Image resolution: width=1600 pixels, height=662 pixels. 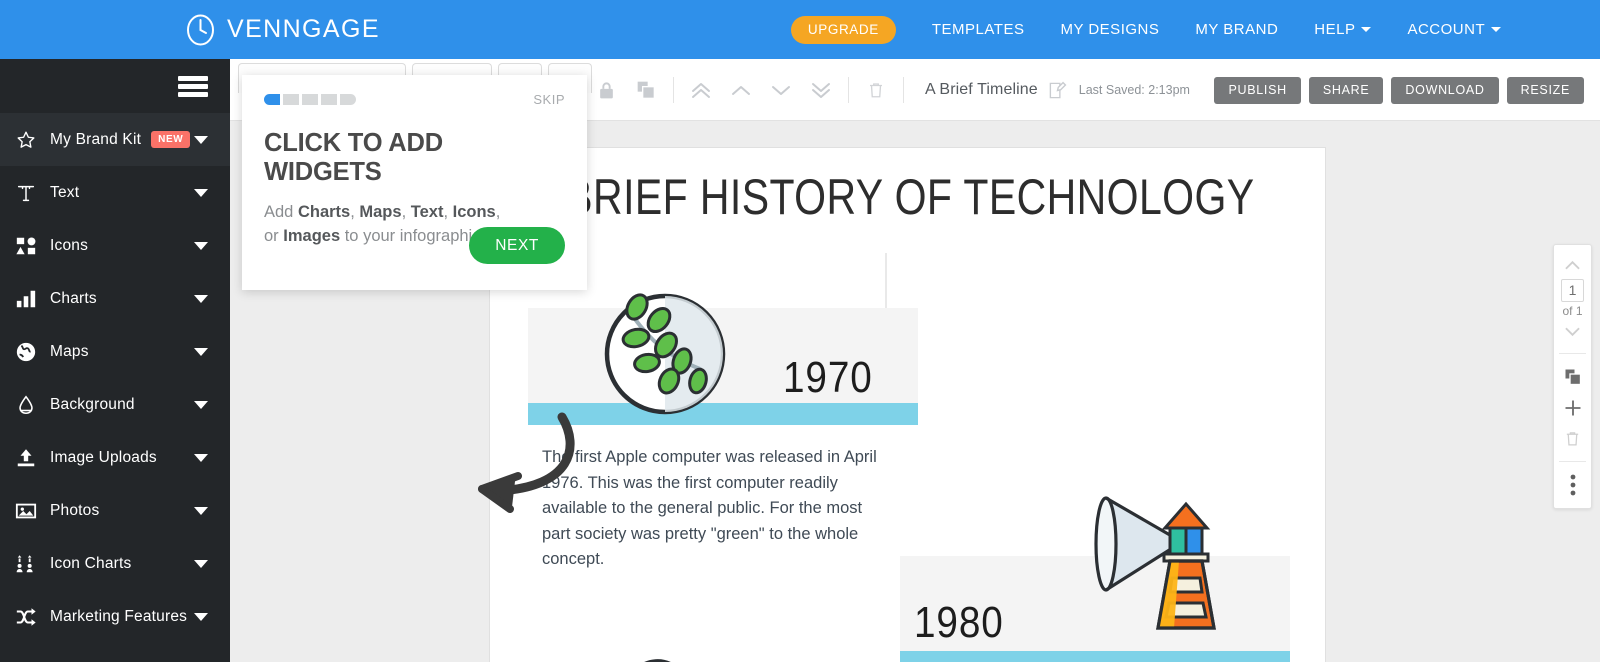 What do you see at coordinates (1335, 29) in the screenshot?
I see `nav-link-help-label: HELP` at bounding box center [1335, 29].